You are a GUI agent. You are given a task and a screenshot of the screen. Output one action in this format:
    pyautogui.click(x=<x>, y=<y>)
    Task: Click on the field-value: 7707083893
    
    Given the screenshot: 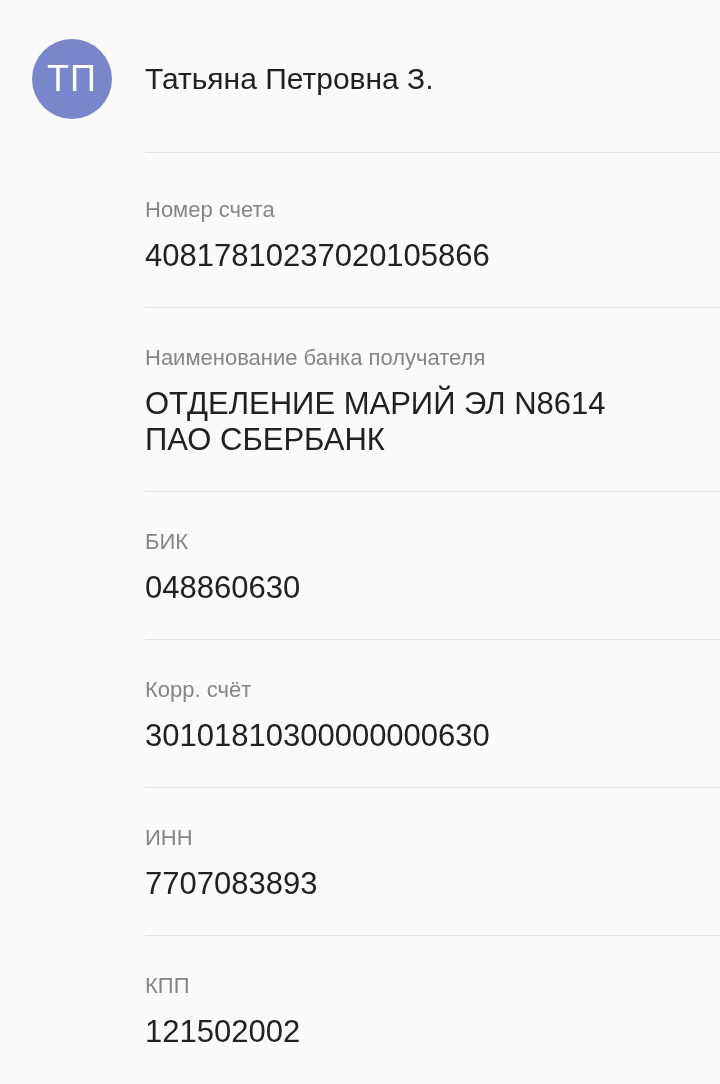 What is the action you would take?
    pyautogui.click(x=232, y=884)
    